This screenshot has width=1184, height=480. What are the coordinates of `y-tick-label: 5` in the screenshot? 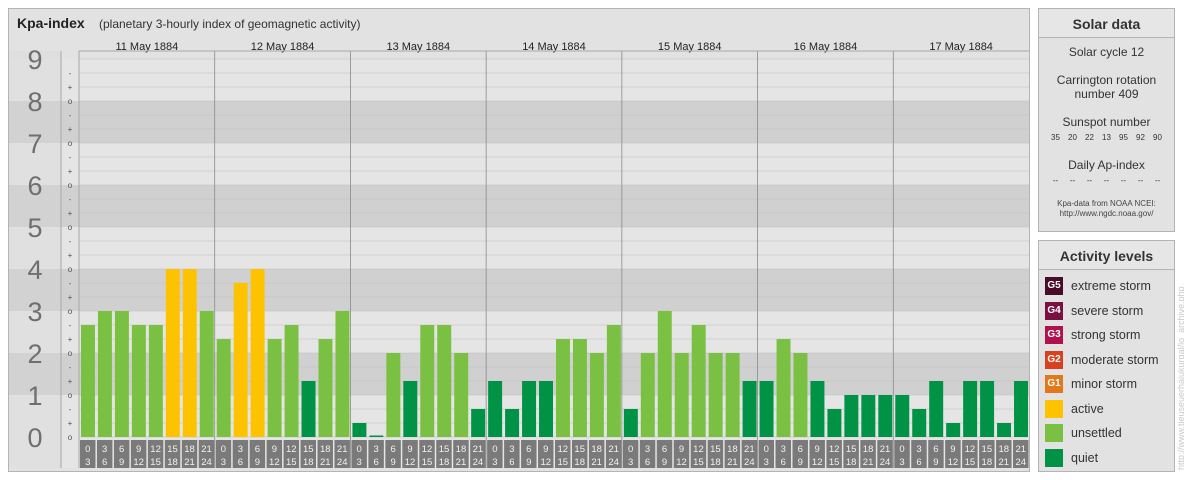 It's located at (34, 228).